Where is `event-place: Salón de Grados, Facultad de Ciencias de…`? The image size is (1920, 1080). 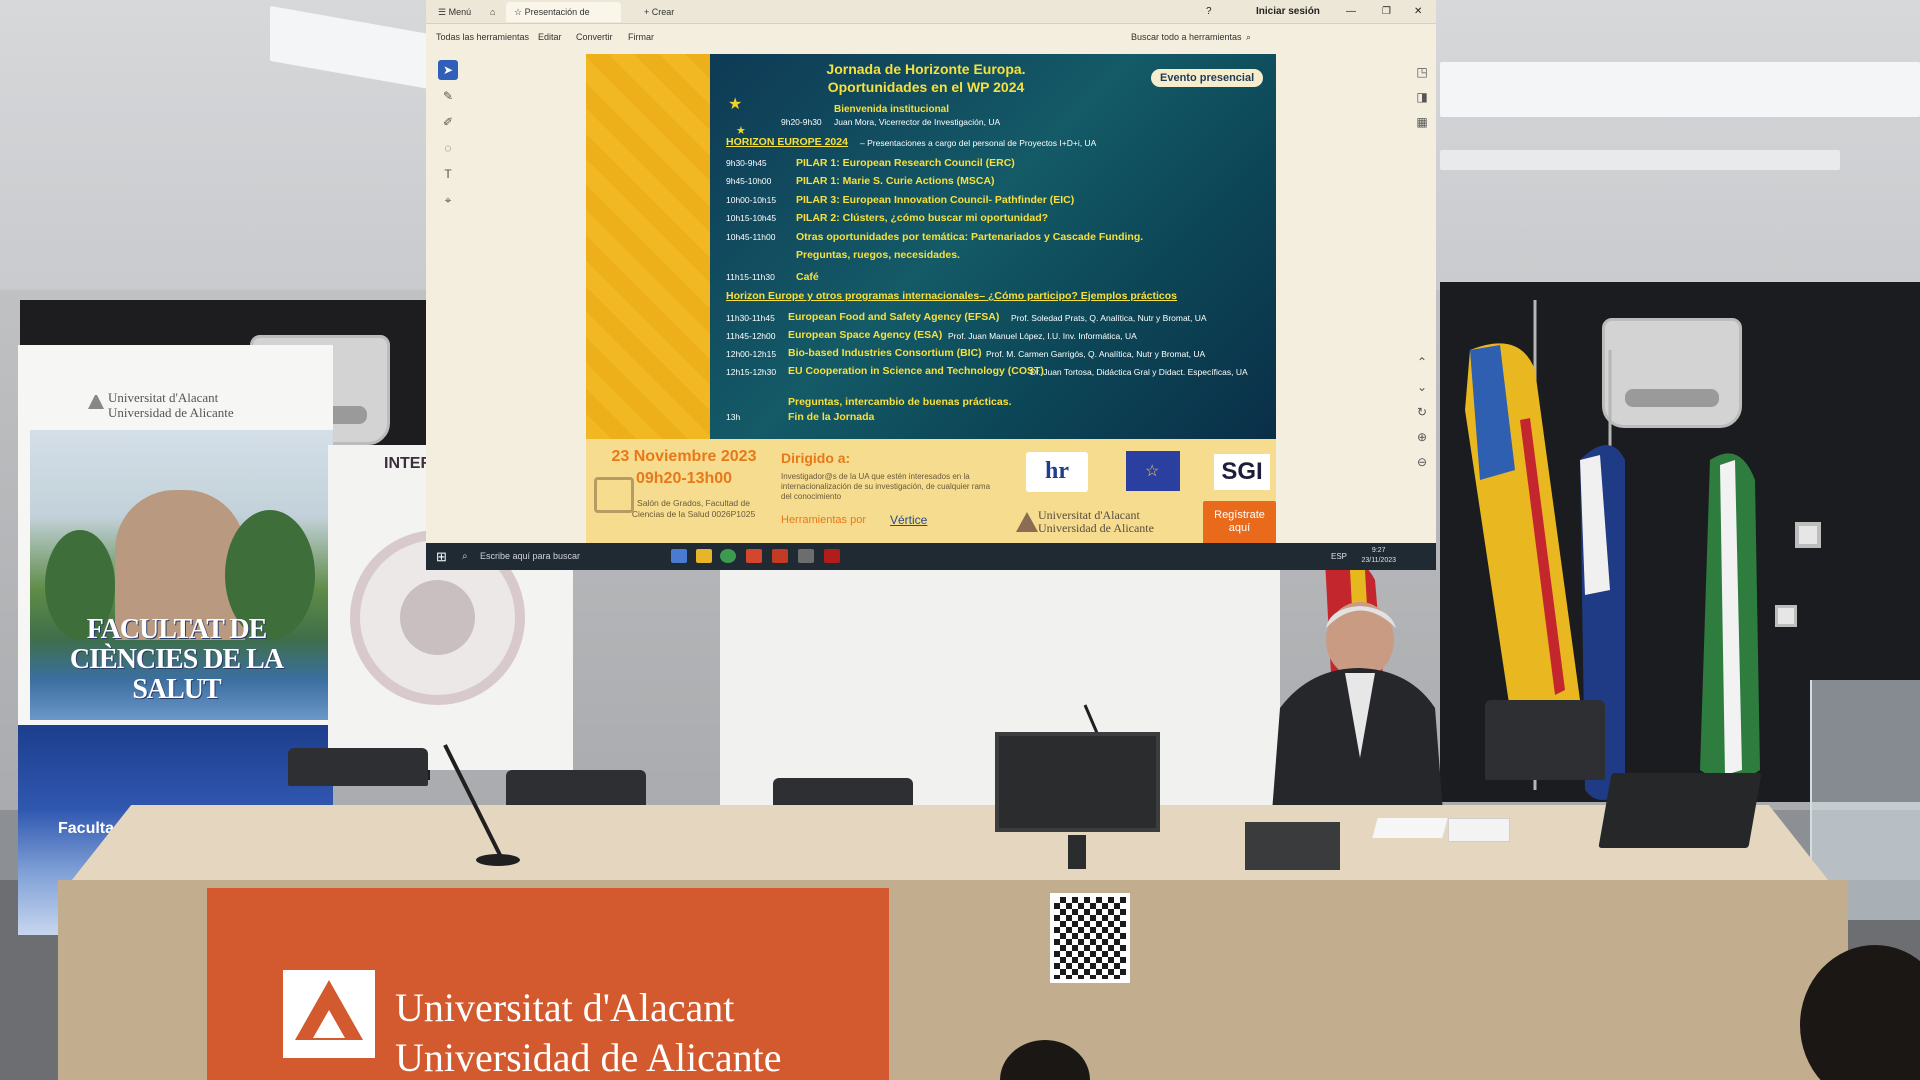
event-place: Salón de Grados, Facultad de Ciencias de… is located at coordinates (693, 508).